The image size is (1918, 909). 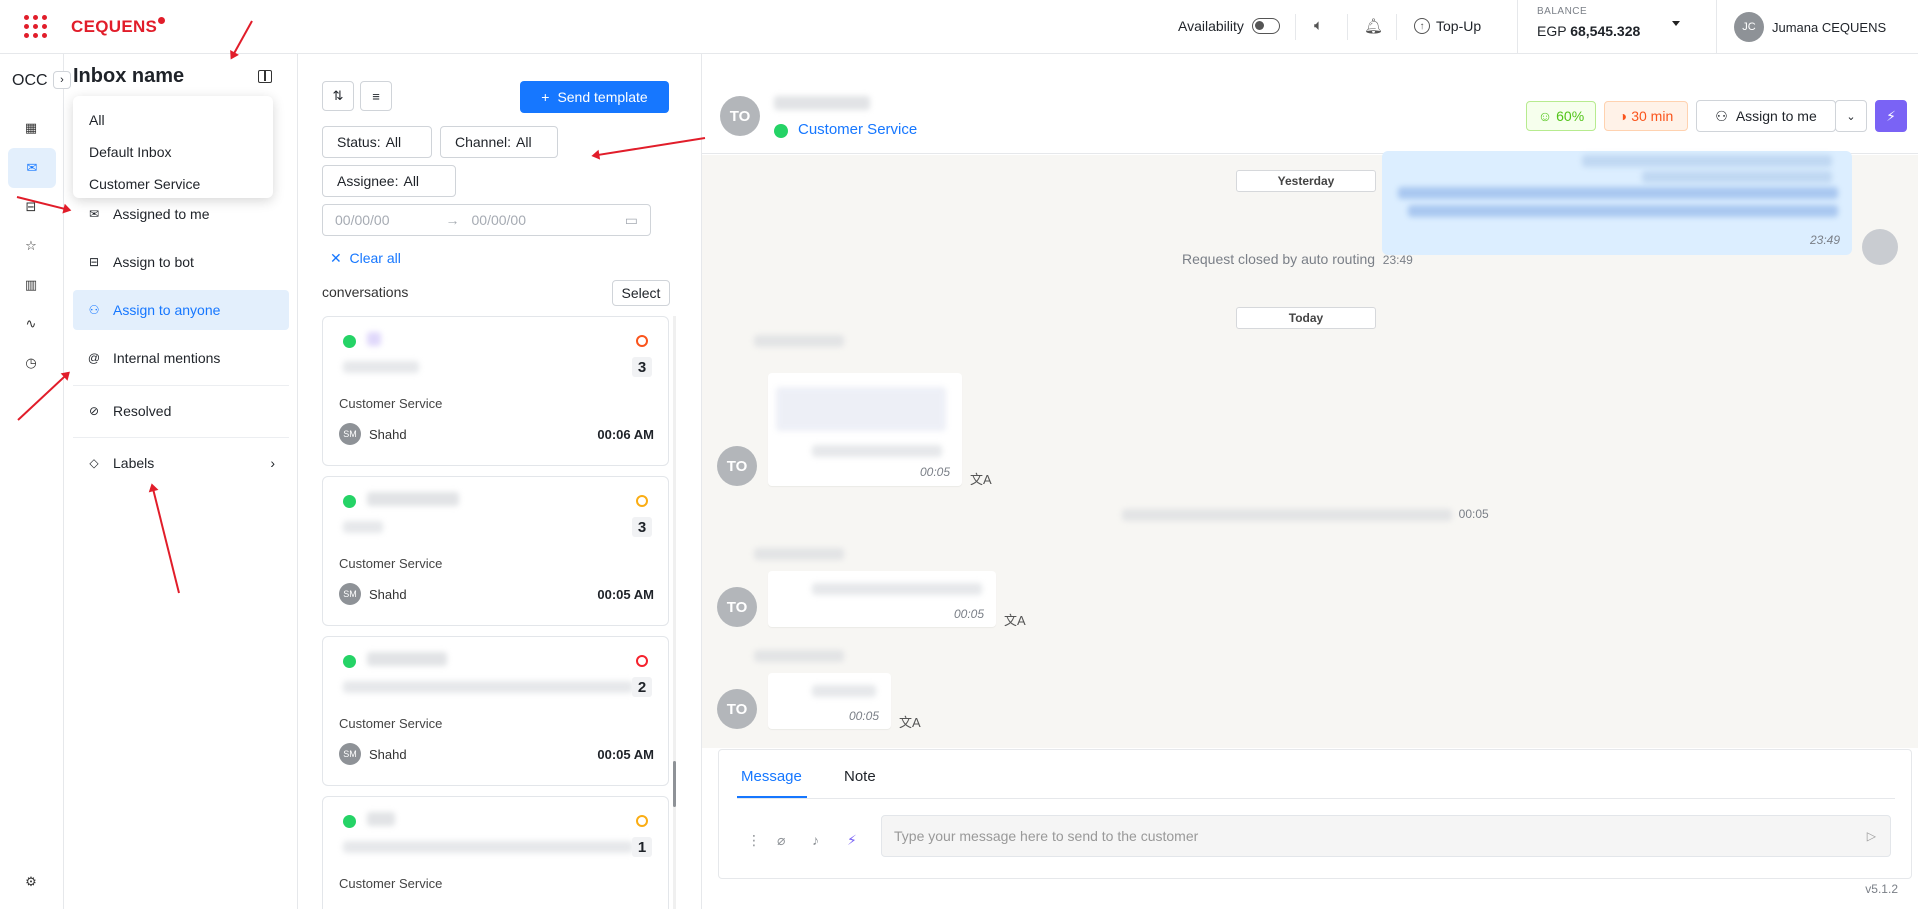 I want to click on tab-note: Note, so click(x=860, y=776).